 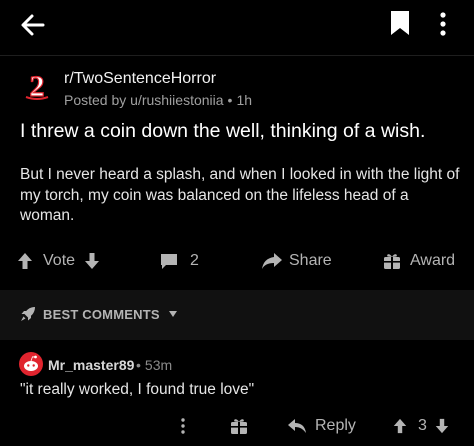 I want to click on two-sentence-logo-icon: 2, so click(x=37, y=86).